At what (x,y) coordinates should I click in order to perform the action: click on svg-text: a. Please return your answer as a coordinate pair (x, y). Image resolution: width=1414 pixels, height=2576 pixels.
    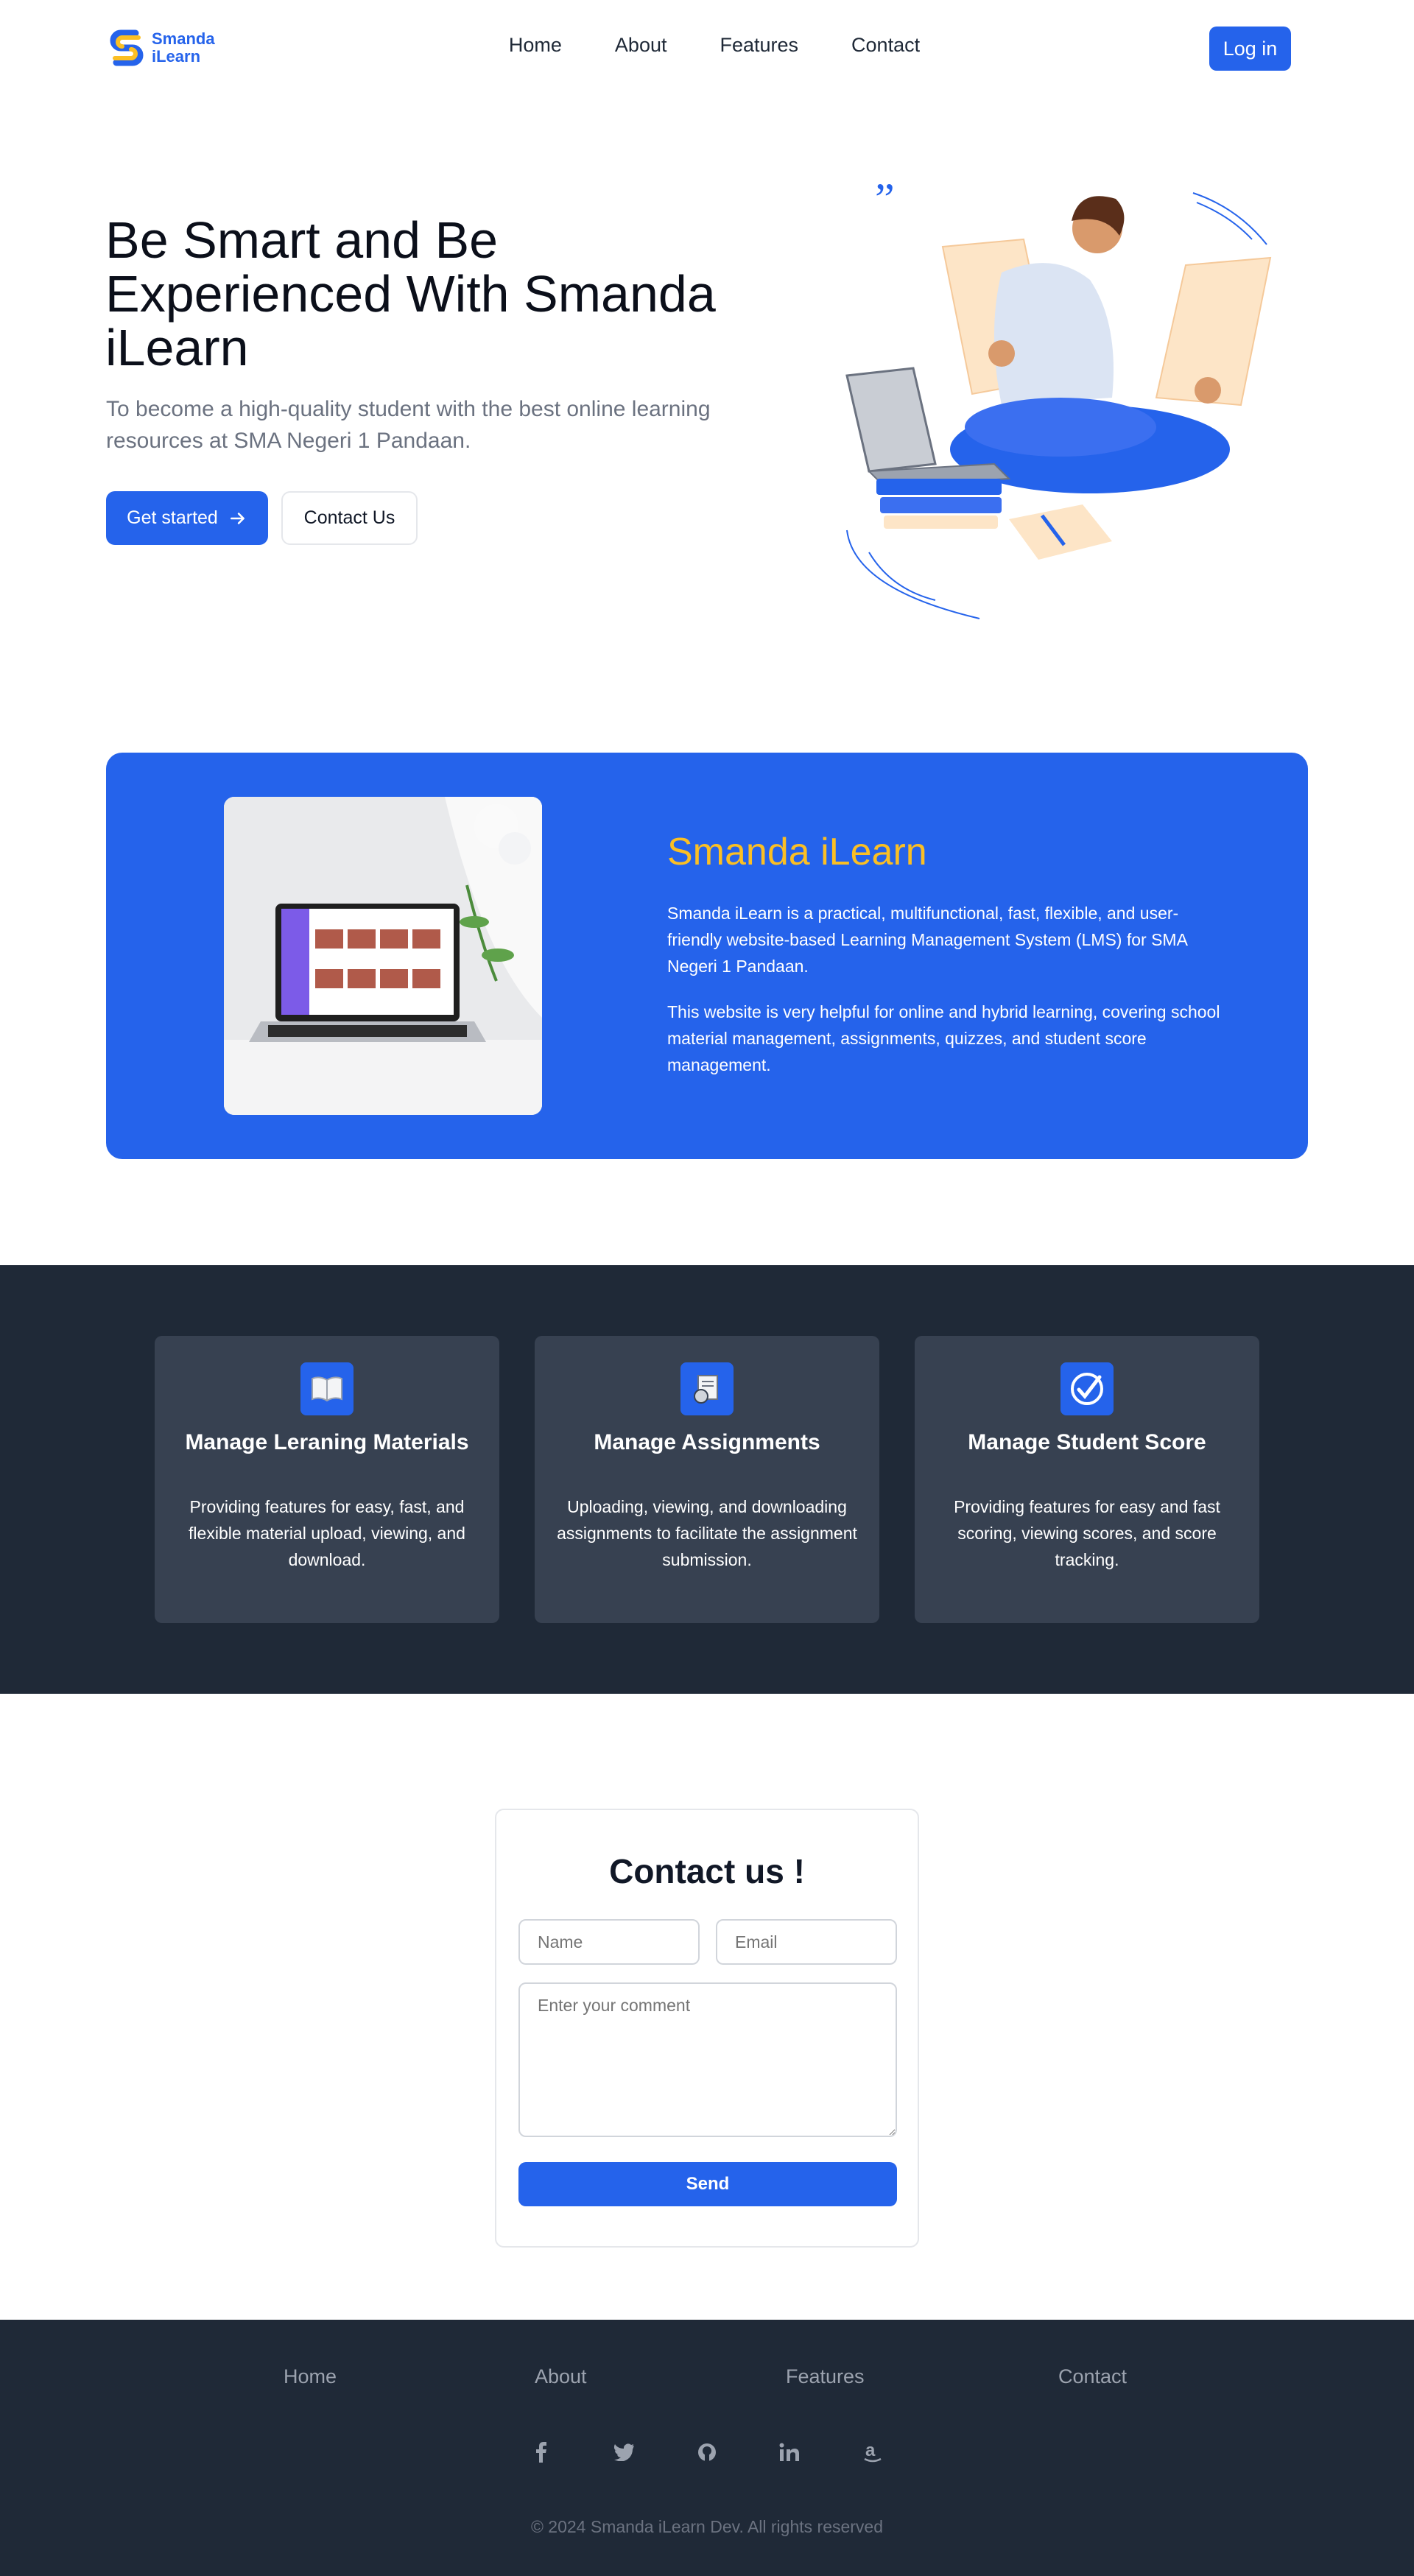
    Looking at the image, I should click on (870, 2450).